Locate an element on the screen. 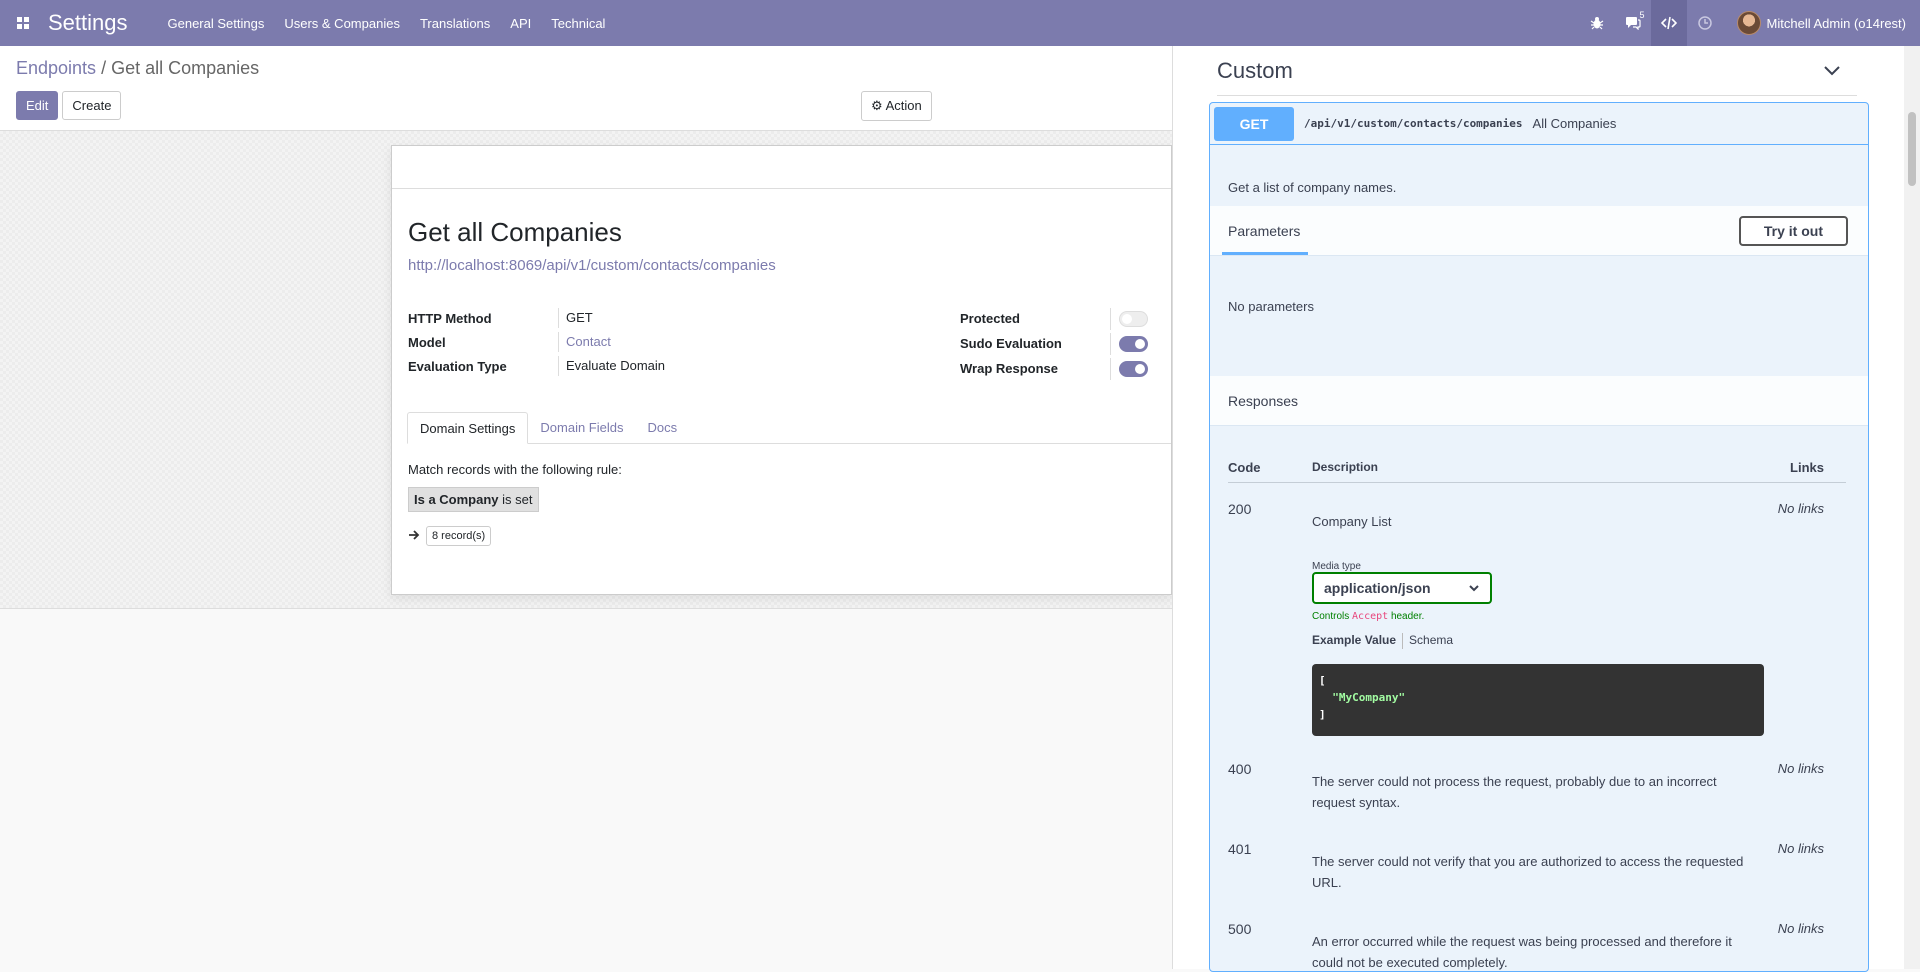  header-links: Links is located at coordinates (1807, 467).